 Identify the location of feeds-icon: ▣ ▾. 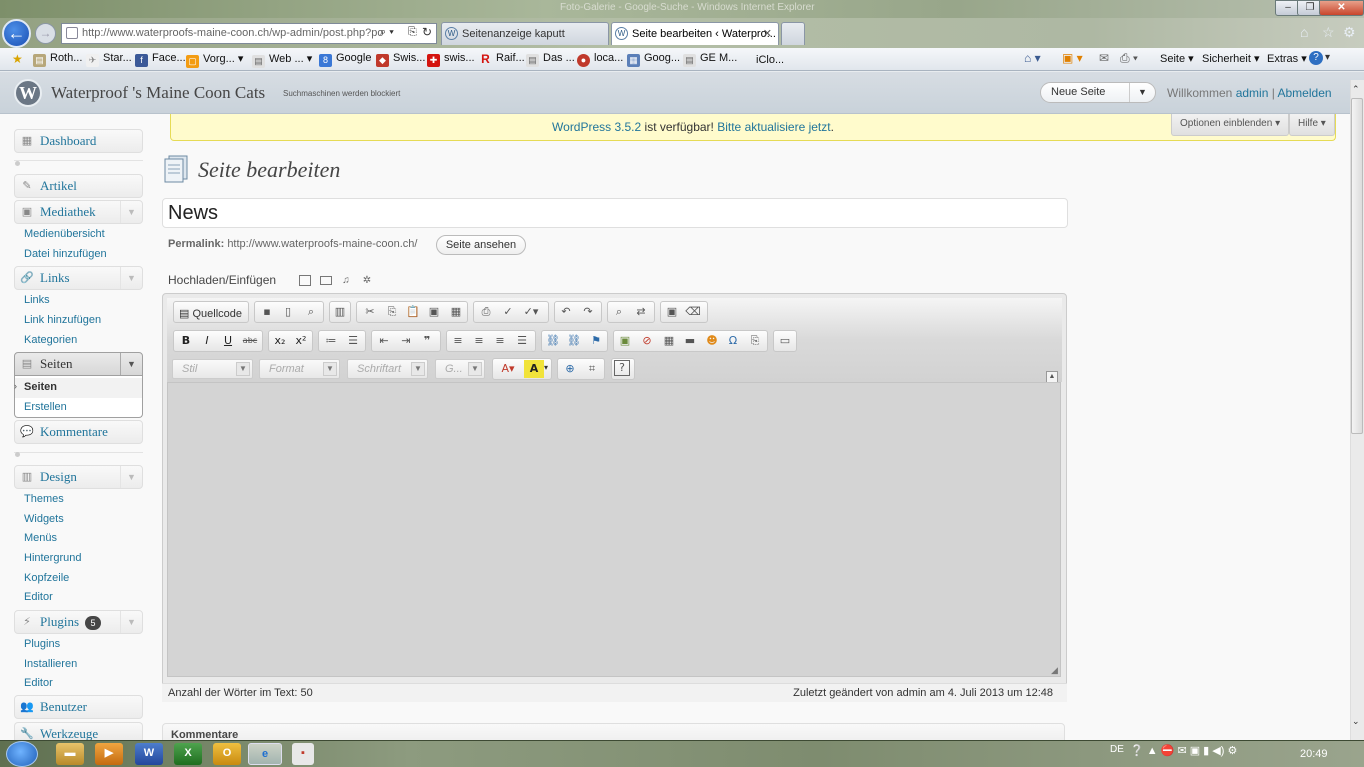
(1072, 58).